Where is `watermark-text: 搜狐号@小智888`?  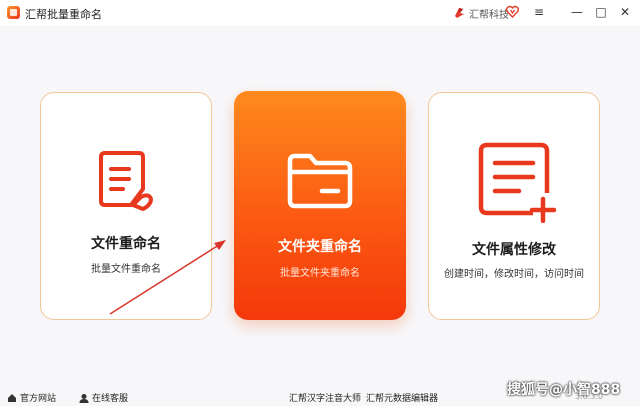 watermark-text: 搜狐号@小智888 is located at coordinates (564, 390).